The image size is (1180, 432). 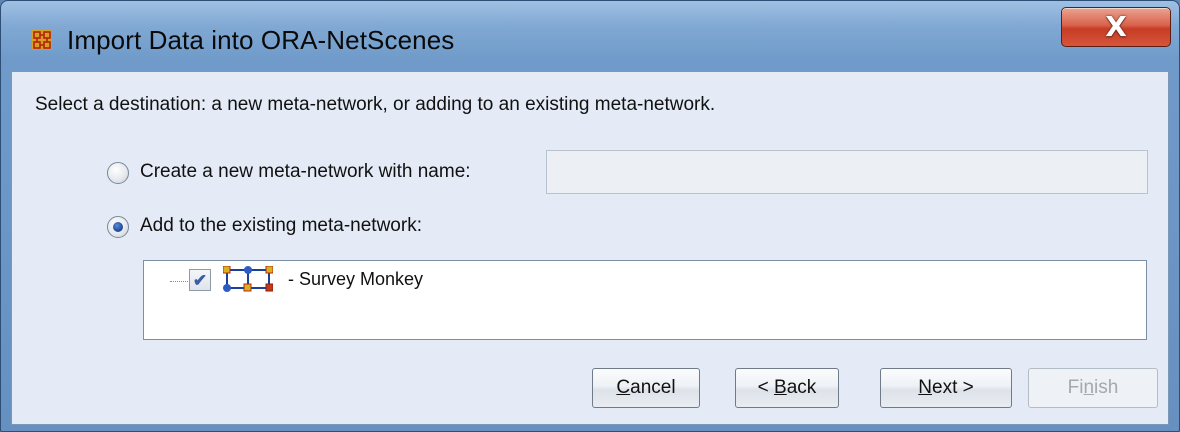 I want to click on ora-app-icon, so click(x=42, y=40).